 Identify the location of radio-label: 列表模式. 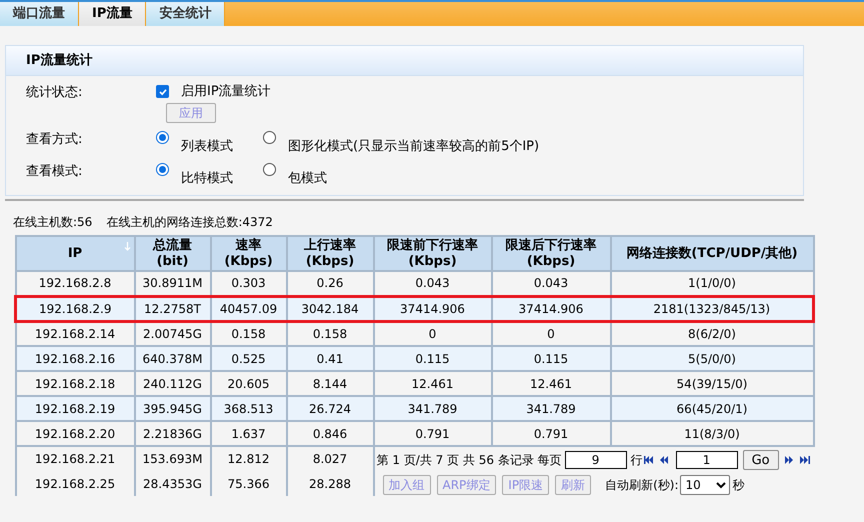
(207, 147).